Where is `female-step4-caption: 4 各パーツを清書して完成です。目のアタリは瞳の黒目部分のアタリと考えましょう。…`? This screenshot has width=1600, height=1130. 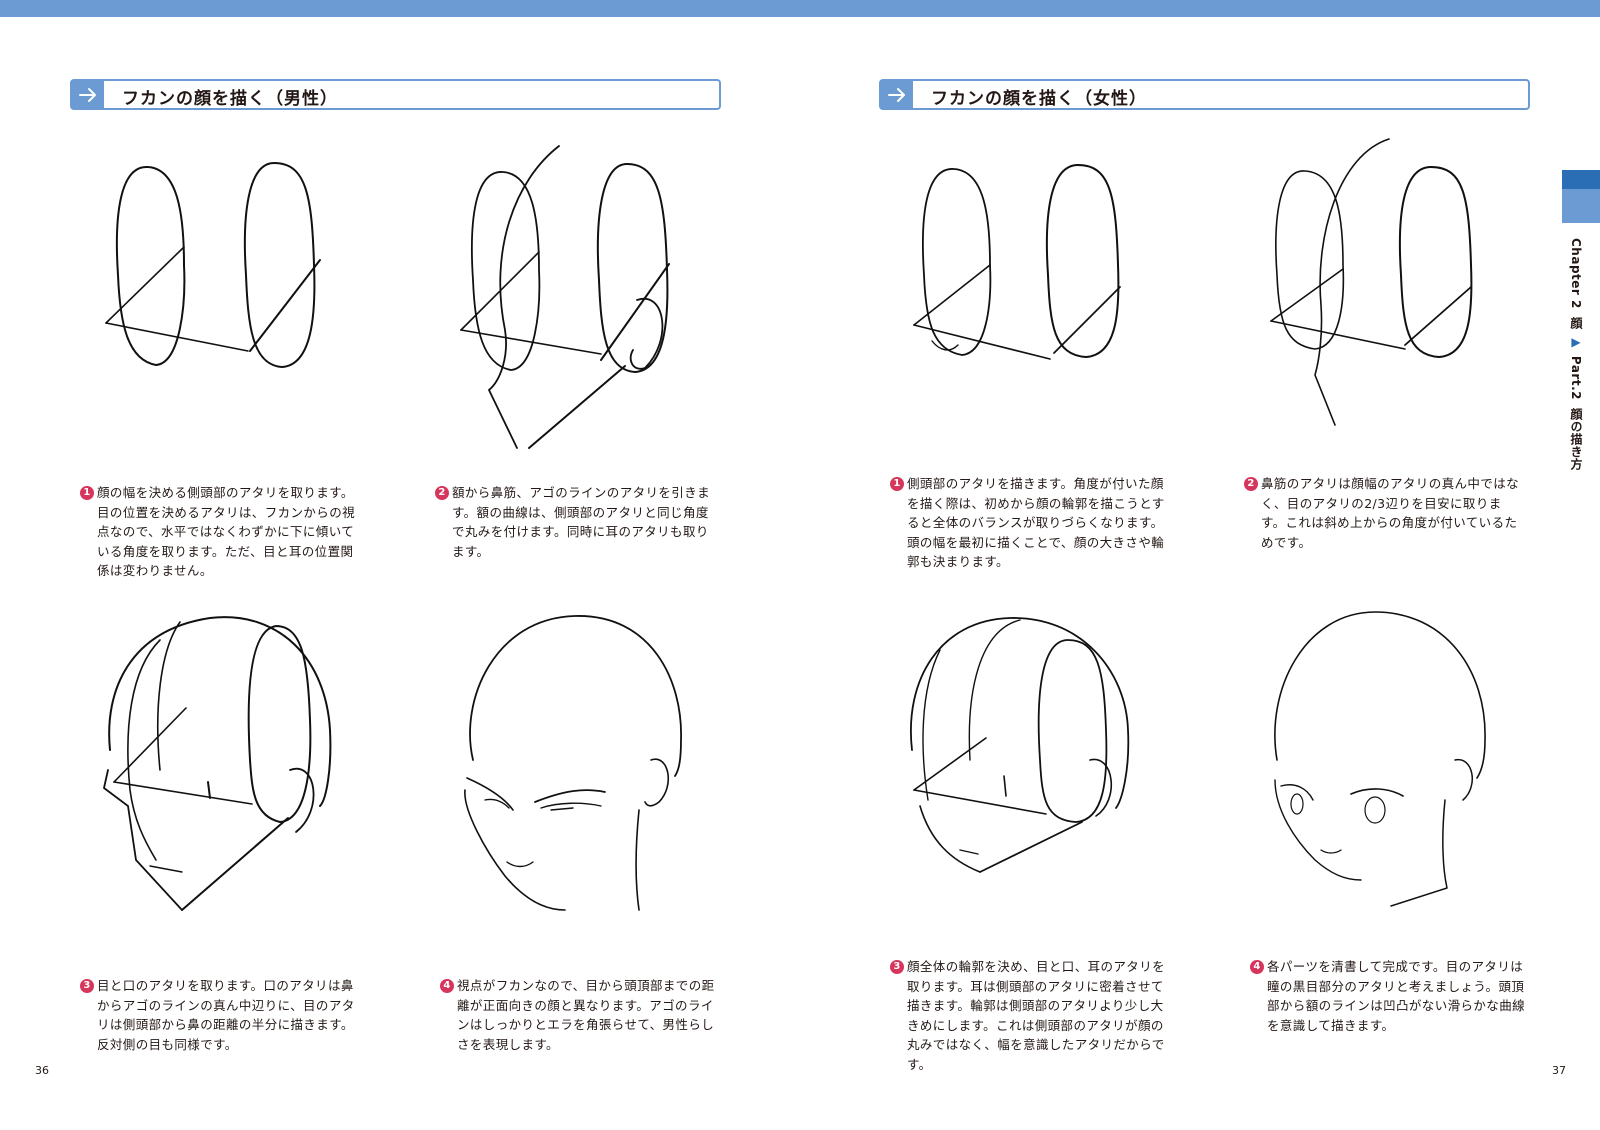 female-step4-caption: 4 各パーツを清書して完成です。目のアタリは瞳の黒目部分のアタリと考えましょう。… is located at coordinates (1389, 996).